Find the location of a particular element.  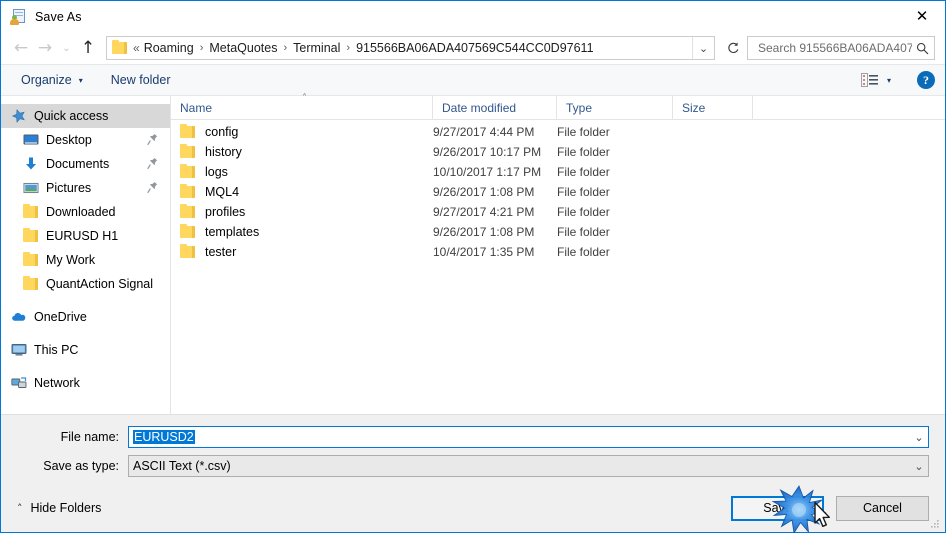

file-name-label: tester is located at coordinates (221, 252).